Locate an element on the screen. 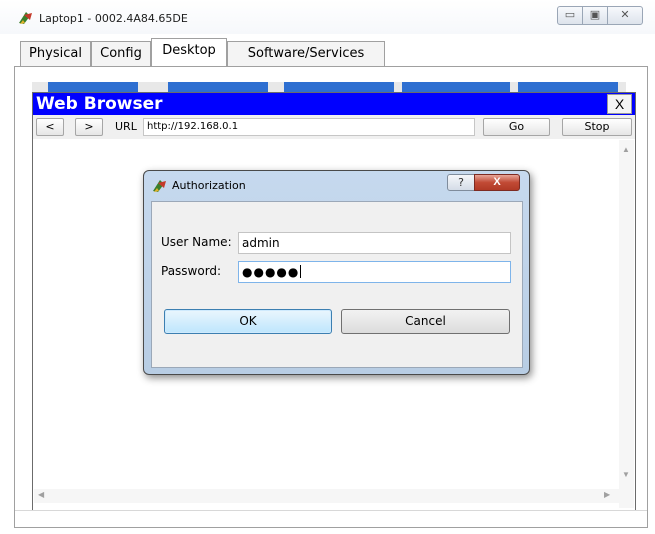  tab-physical: Physical is located at coordinates (55, 53).